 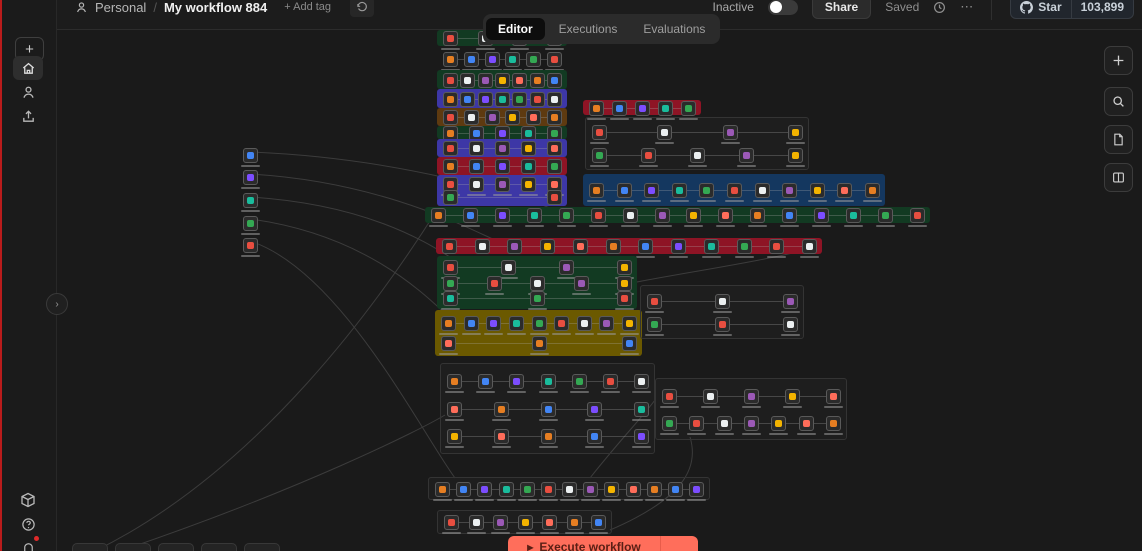 What do you see at coordinates (674, 29) in the screenshot?
I see `tab-evaluations: Evaluations` at bounding box center [674, 29].